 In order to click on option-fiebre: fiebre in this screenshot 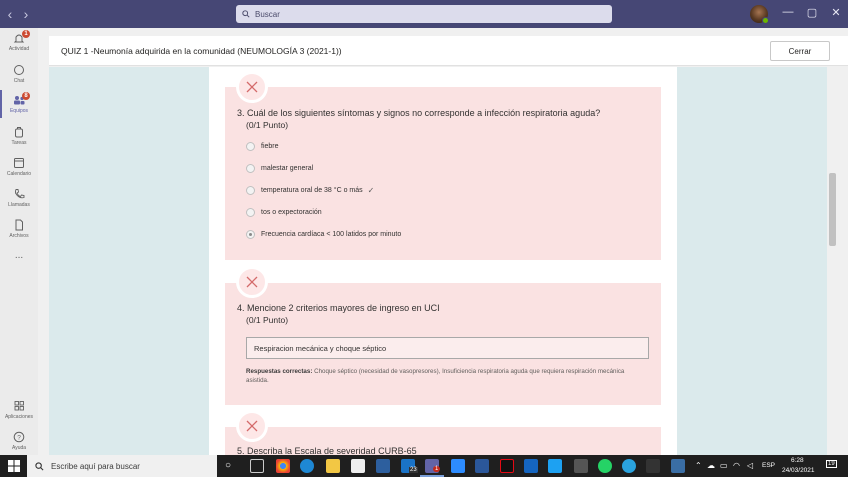, I will do `click(262, 146)`.